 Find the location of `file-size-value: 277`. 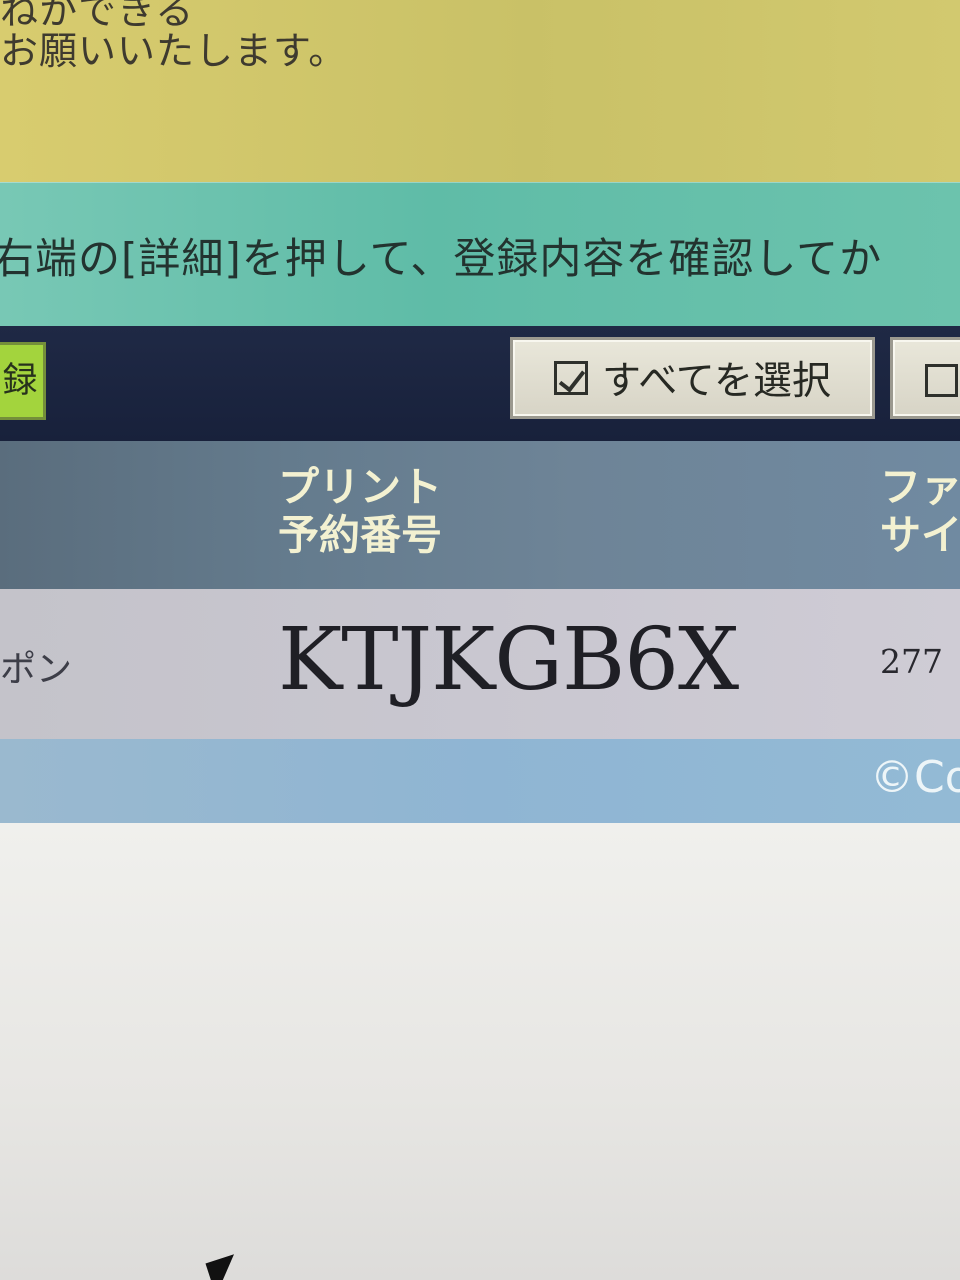

file-size-value: 277 is located at coordinates (911, 661).